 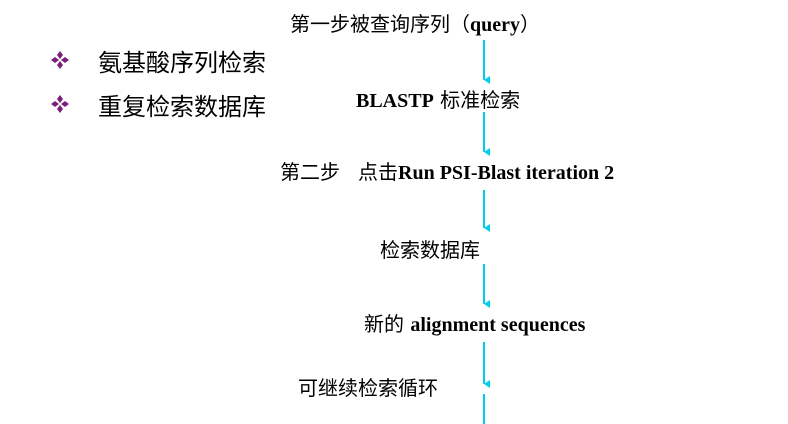 What do you see at coordinates (395, 101) in the screenshot?
I see `step-text-en: BLASTP` at bounding box center [395, 101].